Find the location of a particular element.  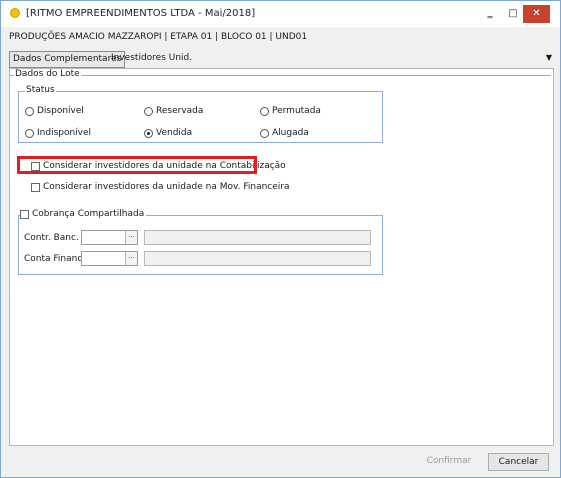

conta-financ-description is located at coordinates (257, 258).